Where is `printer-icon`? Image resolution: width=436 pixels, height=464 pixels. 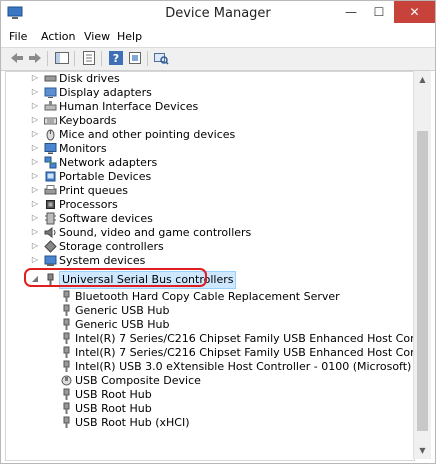 printer-icon is located at coordinates (50, 190).